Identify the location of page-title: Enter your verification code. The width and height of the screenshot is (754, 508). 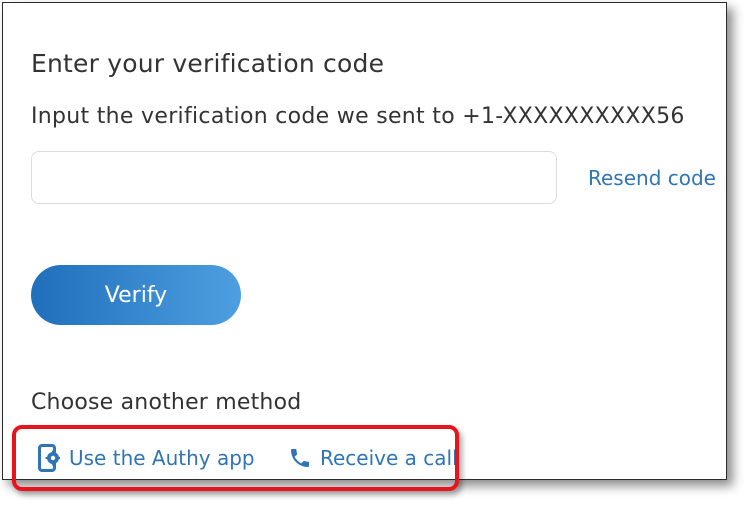
(208, 63).